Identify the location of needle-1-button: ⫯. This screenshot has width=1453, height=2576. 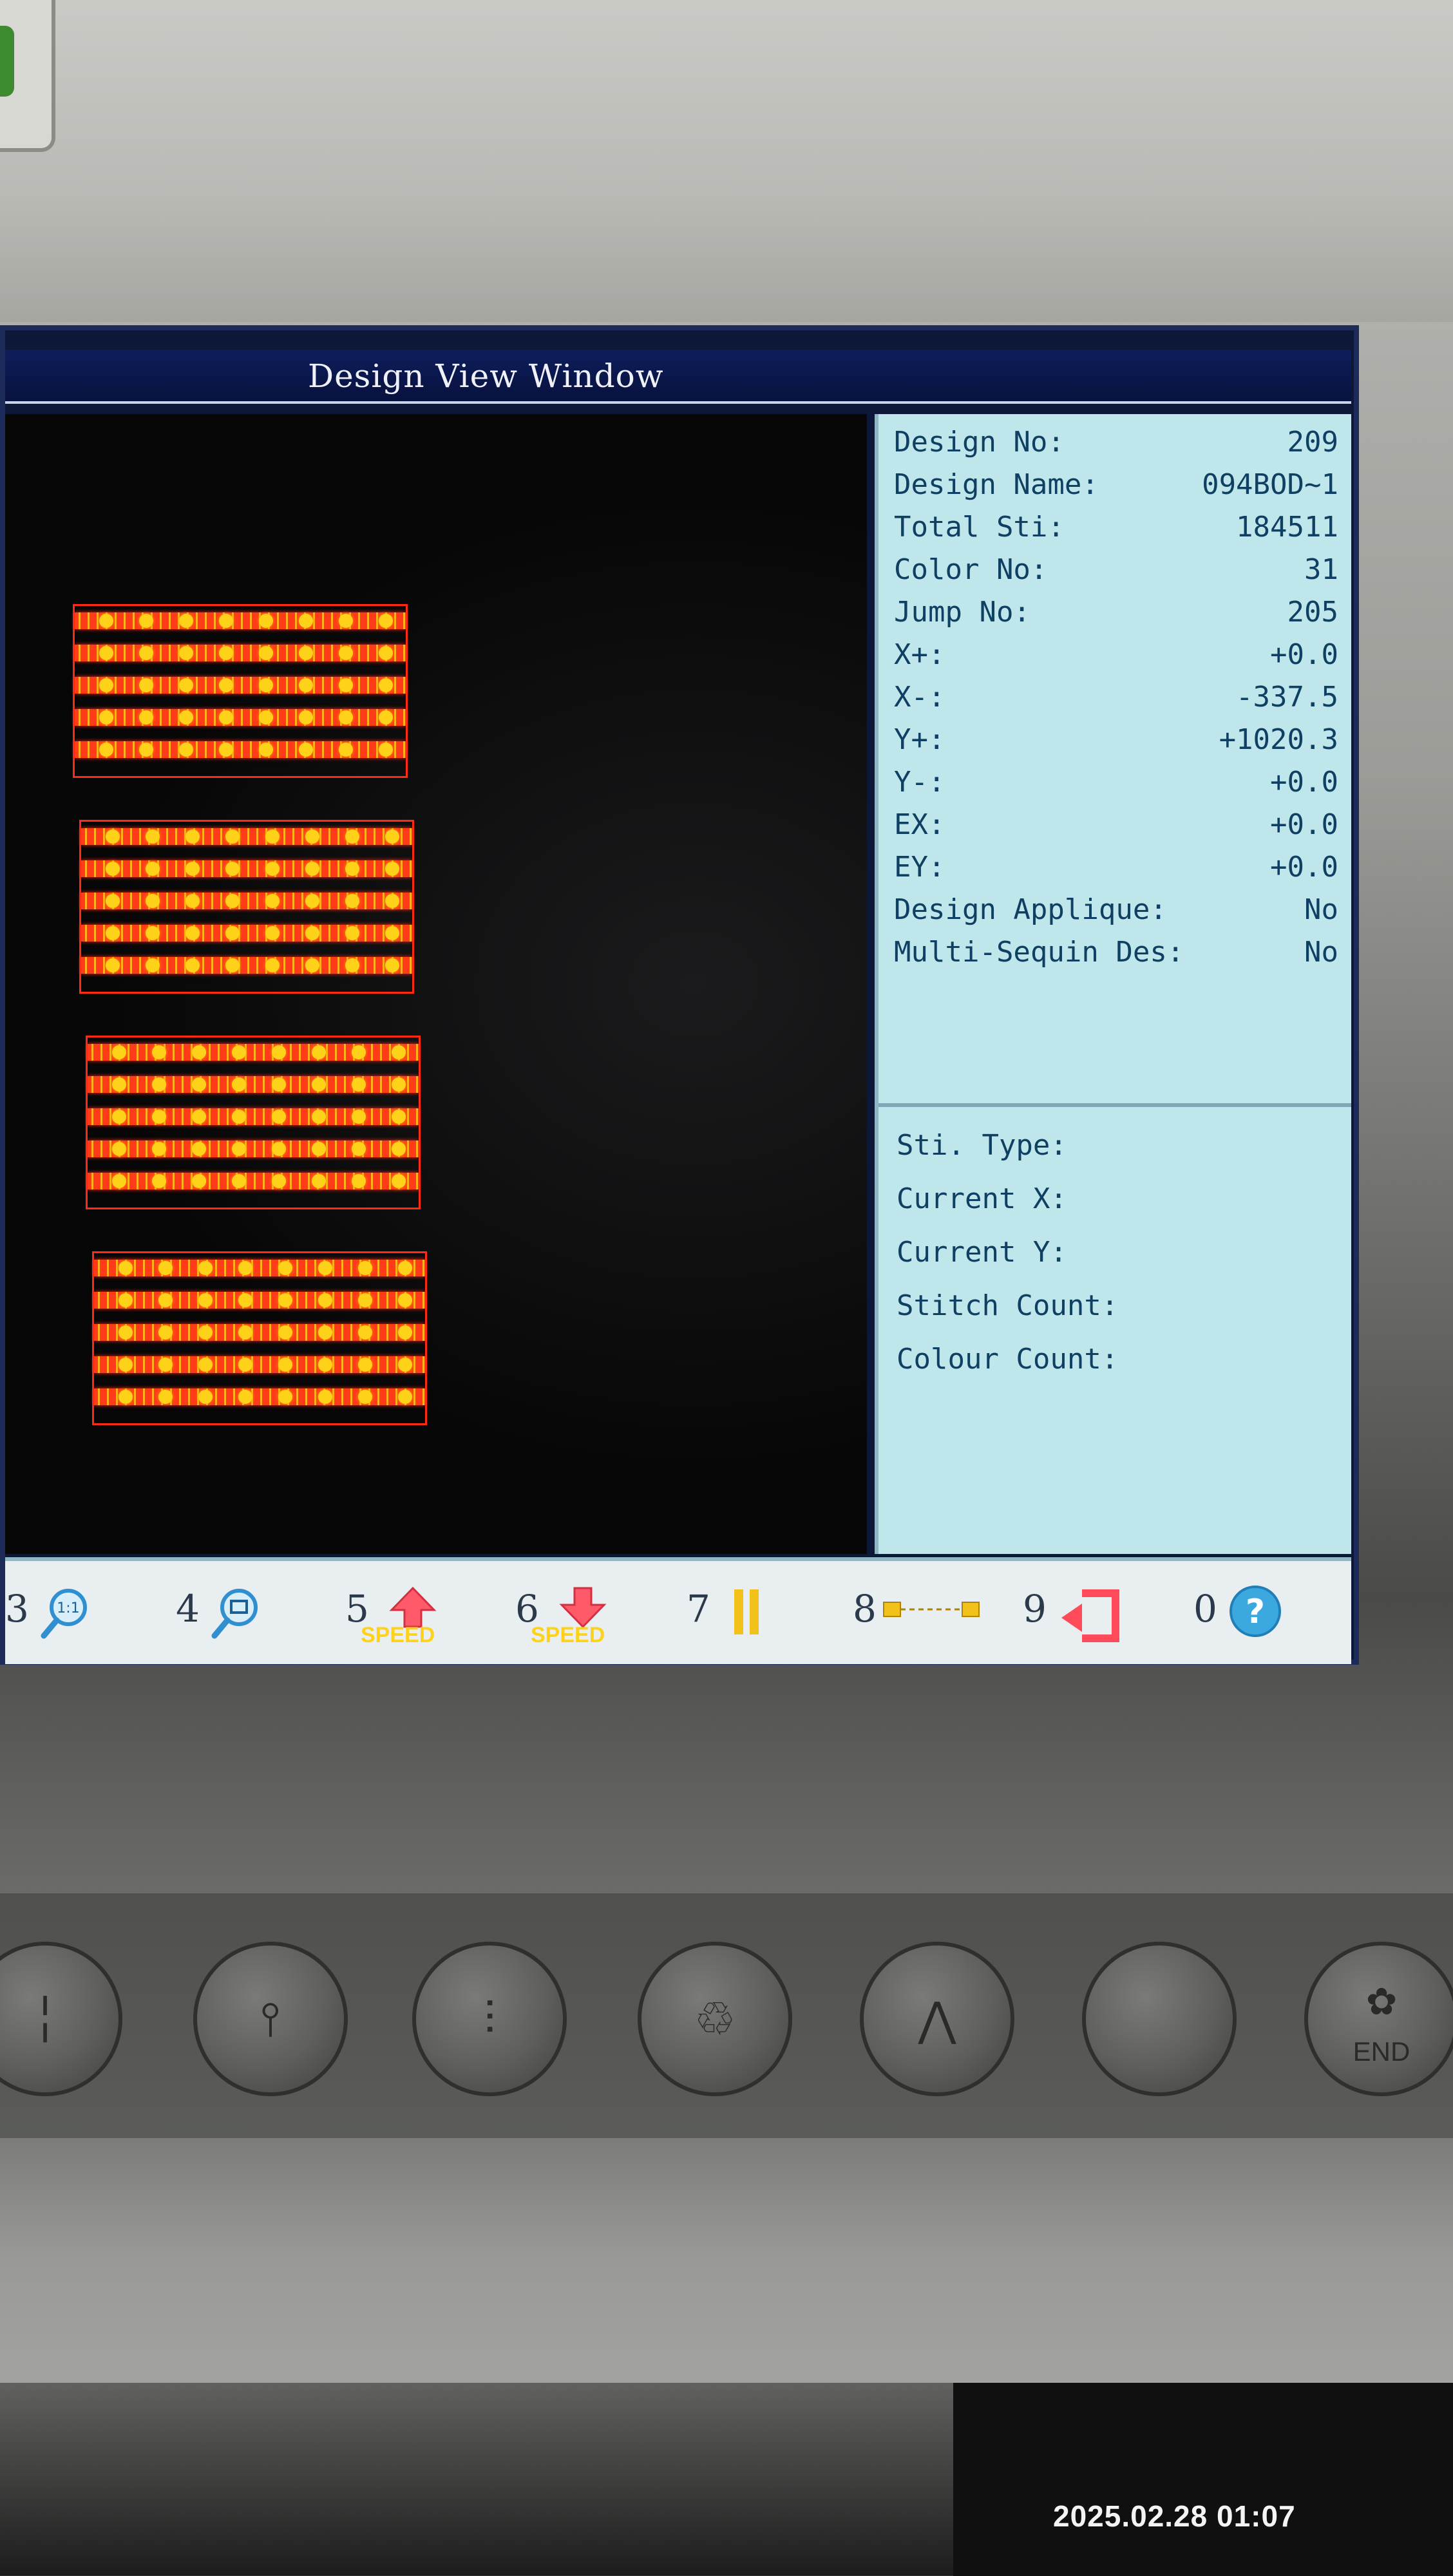
(270, 2019).